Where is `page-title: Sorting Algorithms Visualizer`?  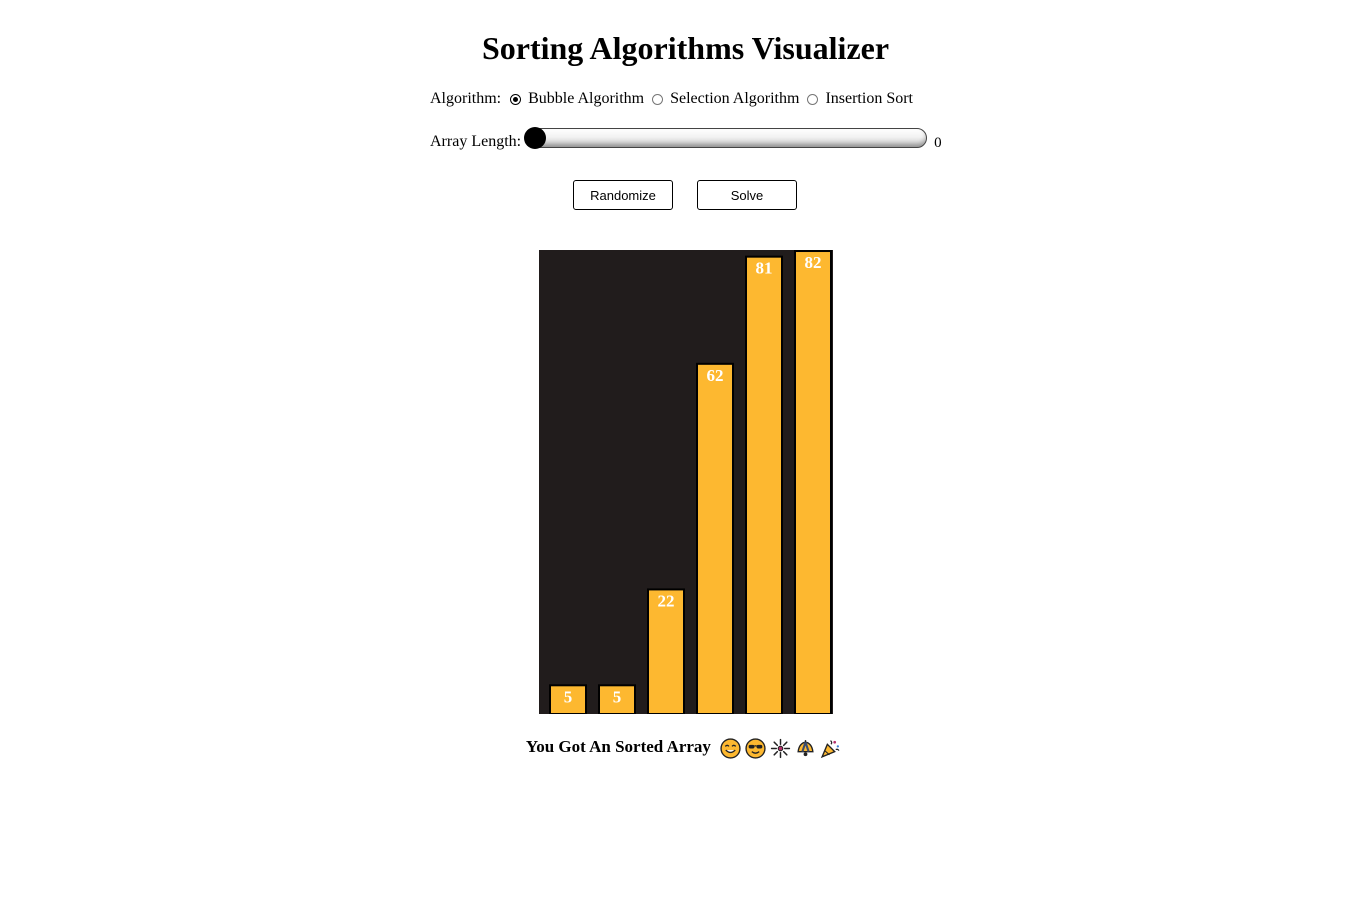 page-title: Sorting Algorithms Visualizer is located at coordinates (685, 48).